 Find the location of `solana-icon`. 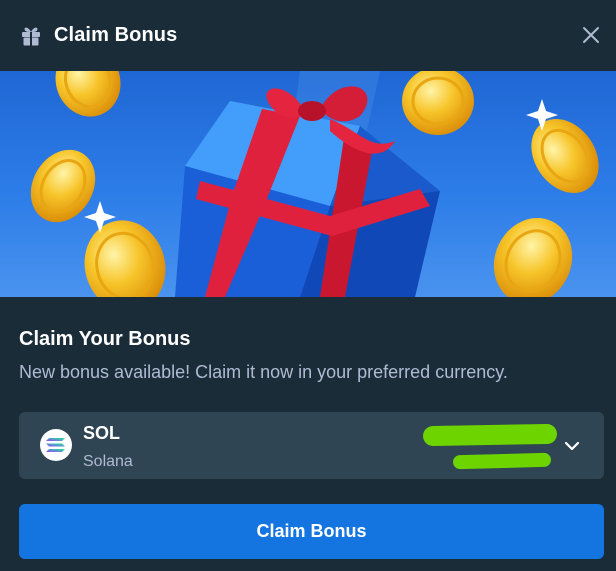

solana-icon is located at coordinates (56, 445).